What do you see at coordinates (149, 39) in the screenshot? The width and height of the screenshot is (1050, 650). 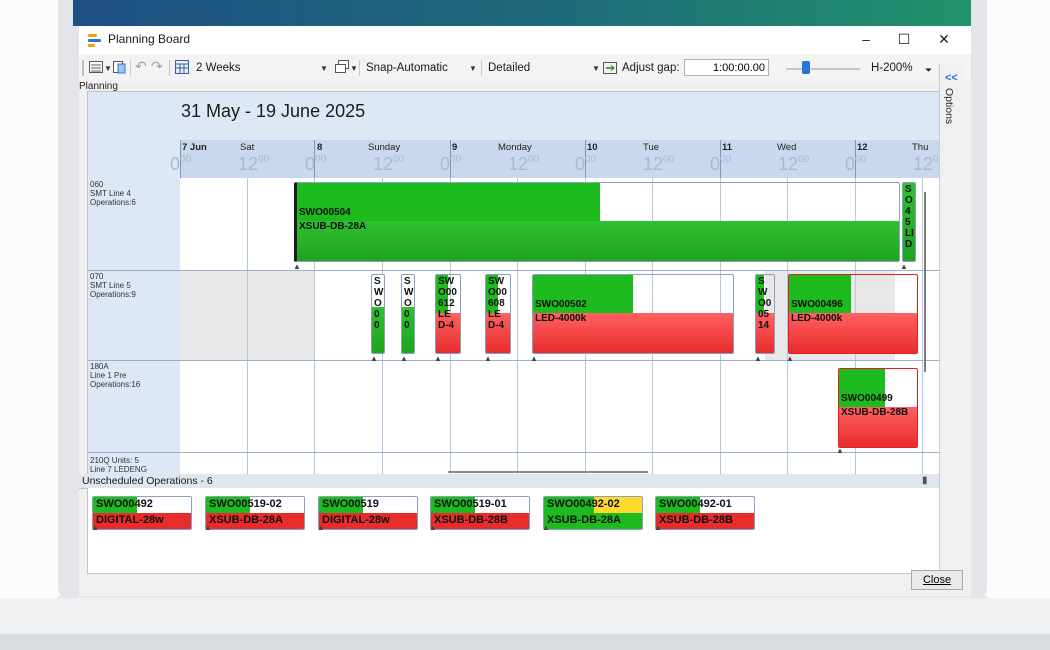 I see `window-title: Planning Board` at bounding box center [149, 39].